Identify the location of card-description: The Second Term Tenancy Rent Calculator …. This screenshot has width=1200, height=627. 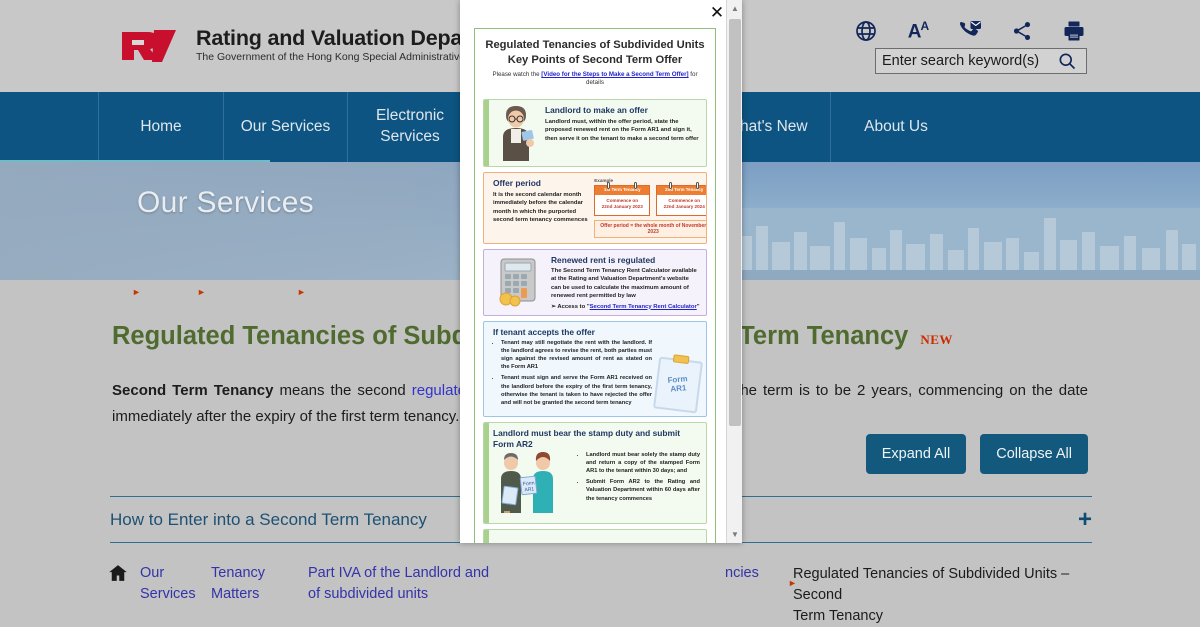
(624, 284).